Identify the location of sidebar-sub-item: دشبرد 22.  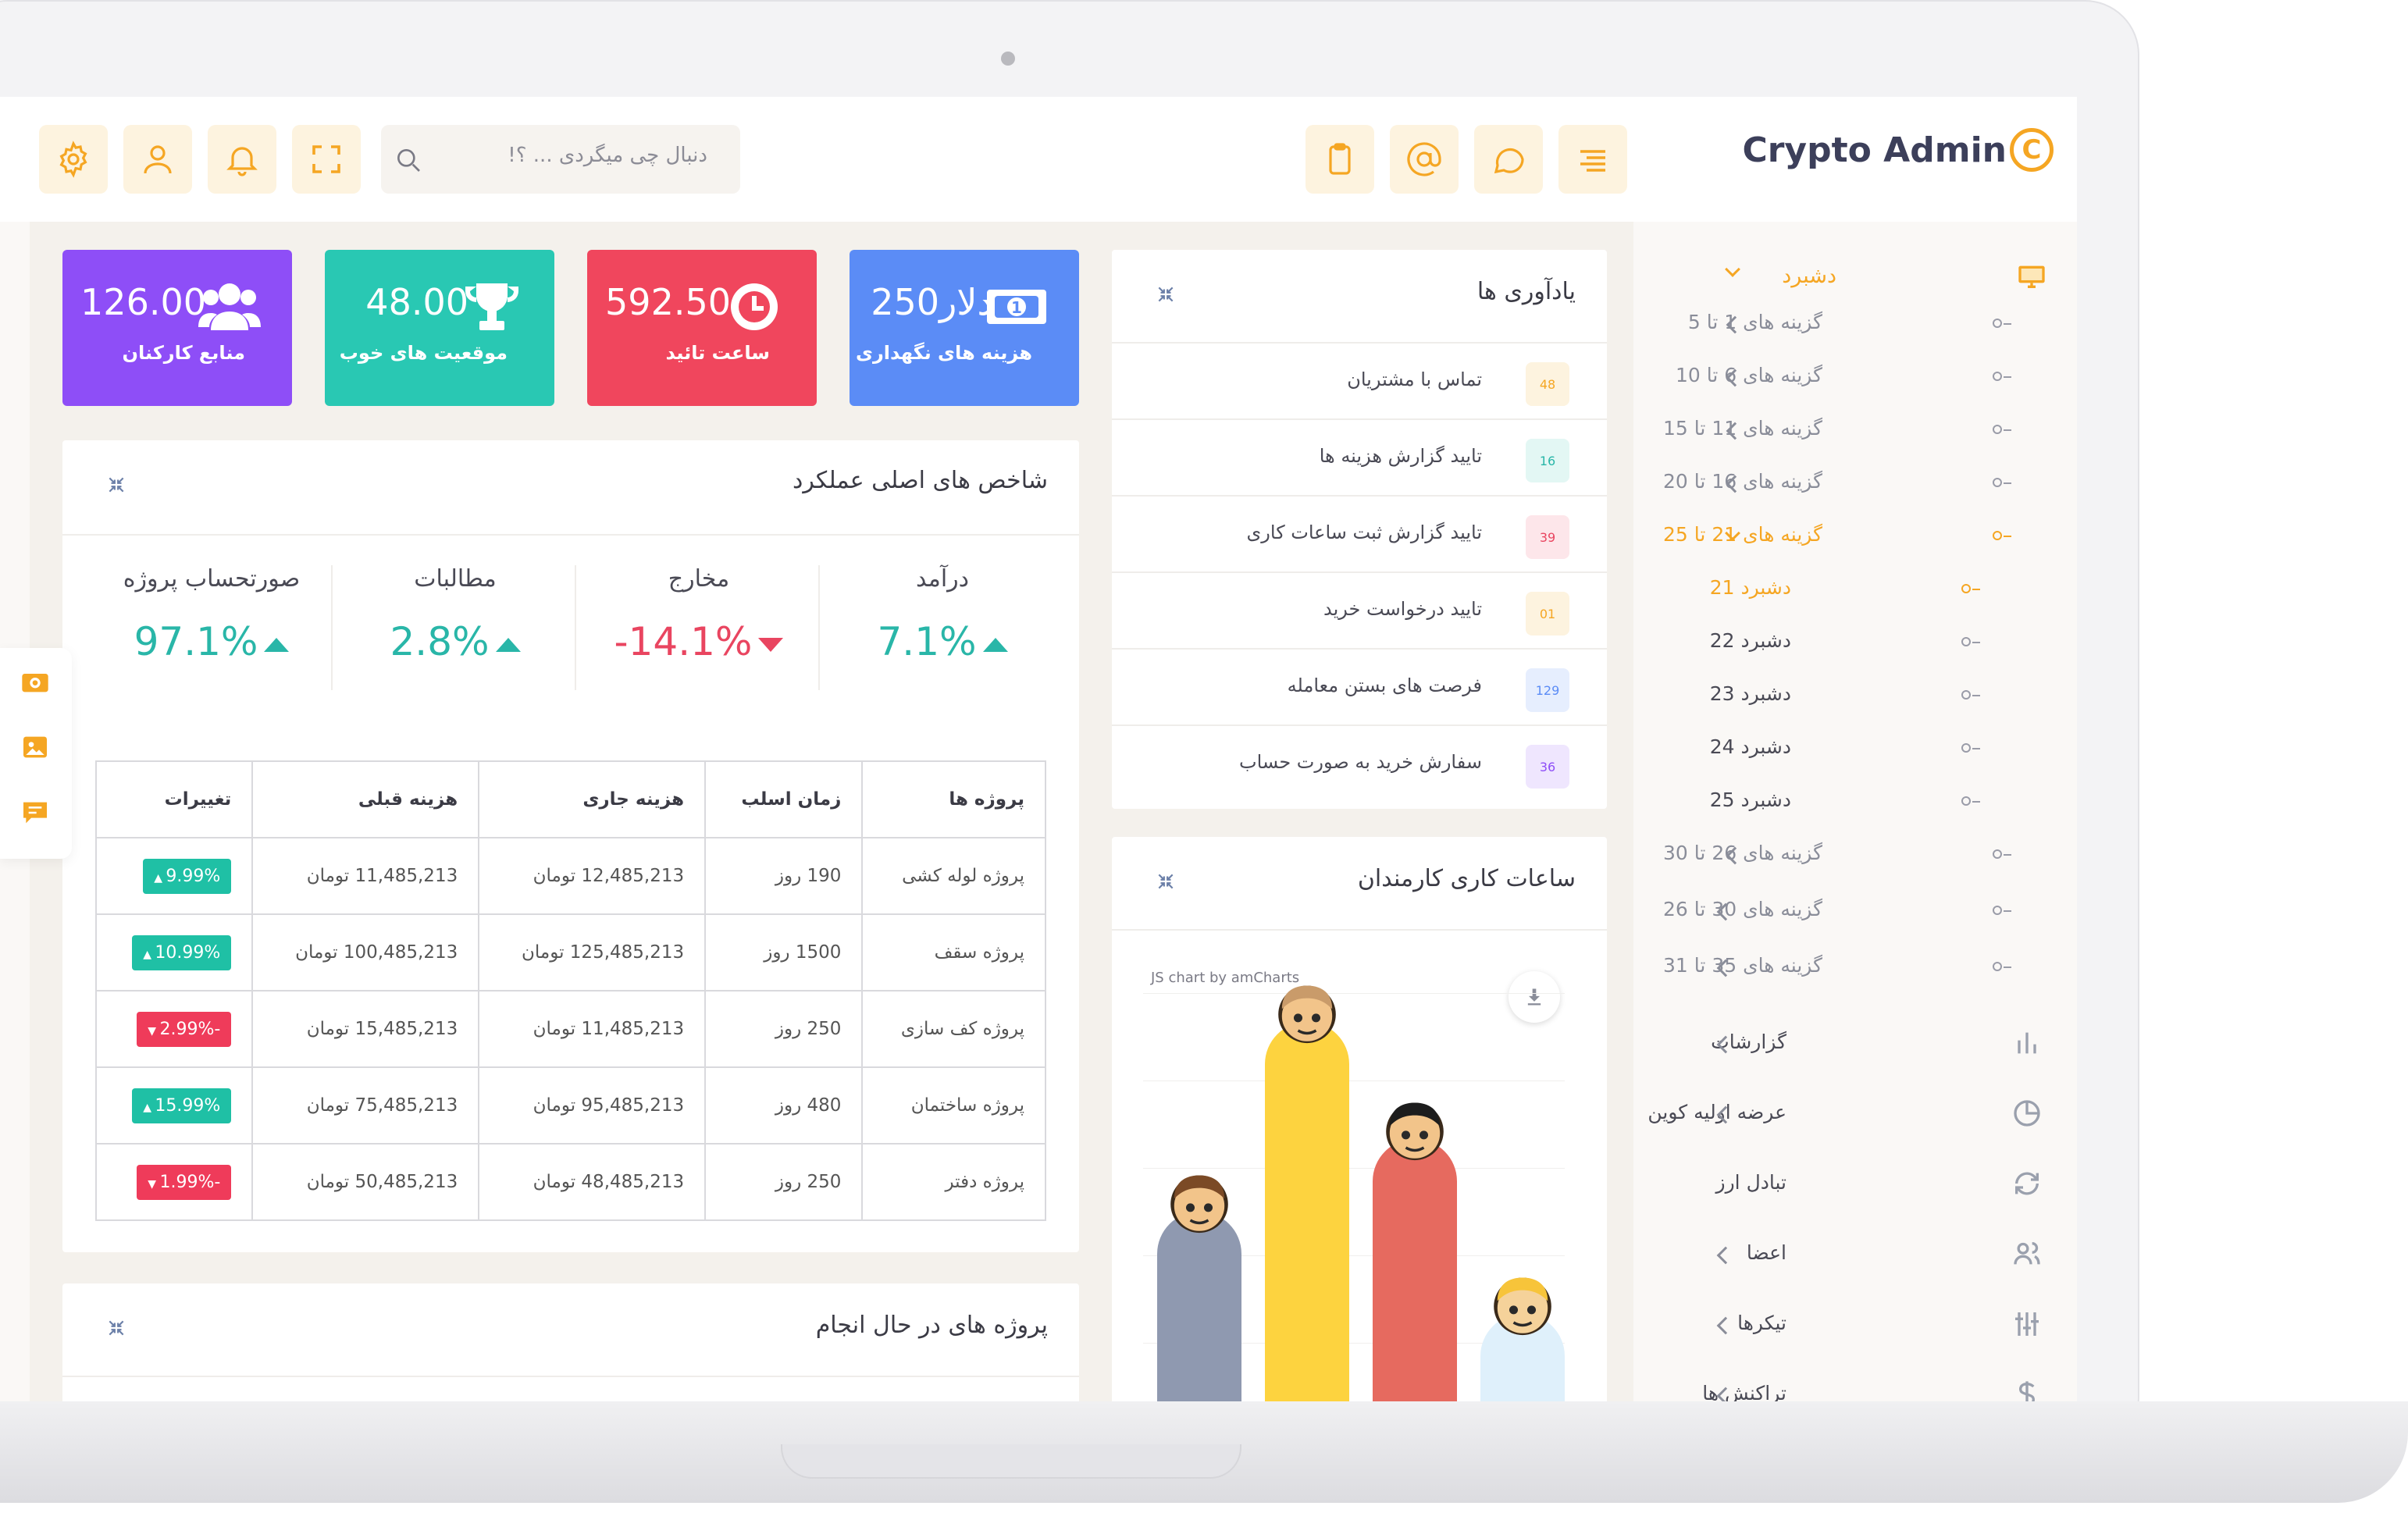
(1750, 640).